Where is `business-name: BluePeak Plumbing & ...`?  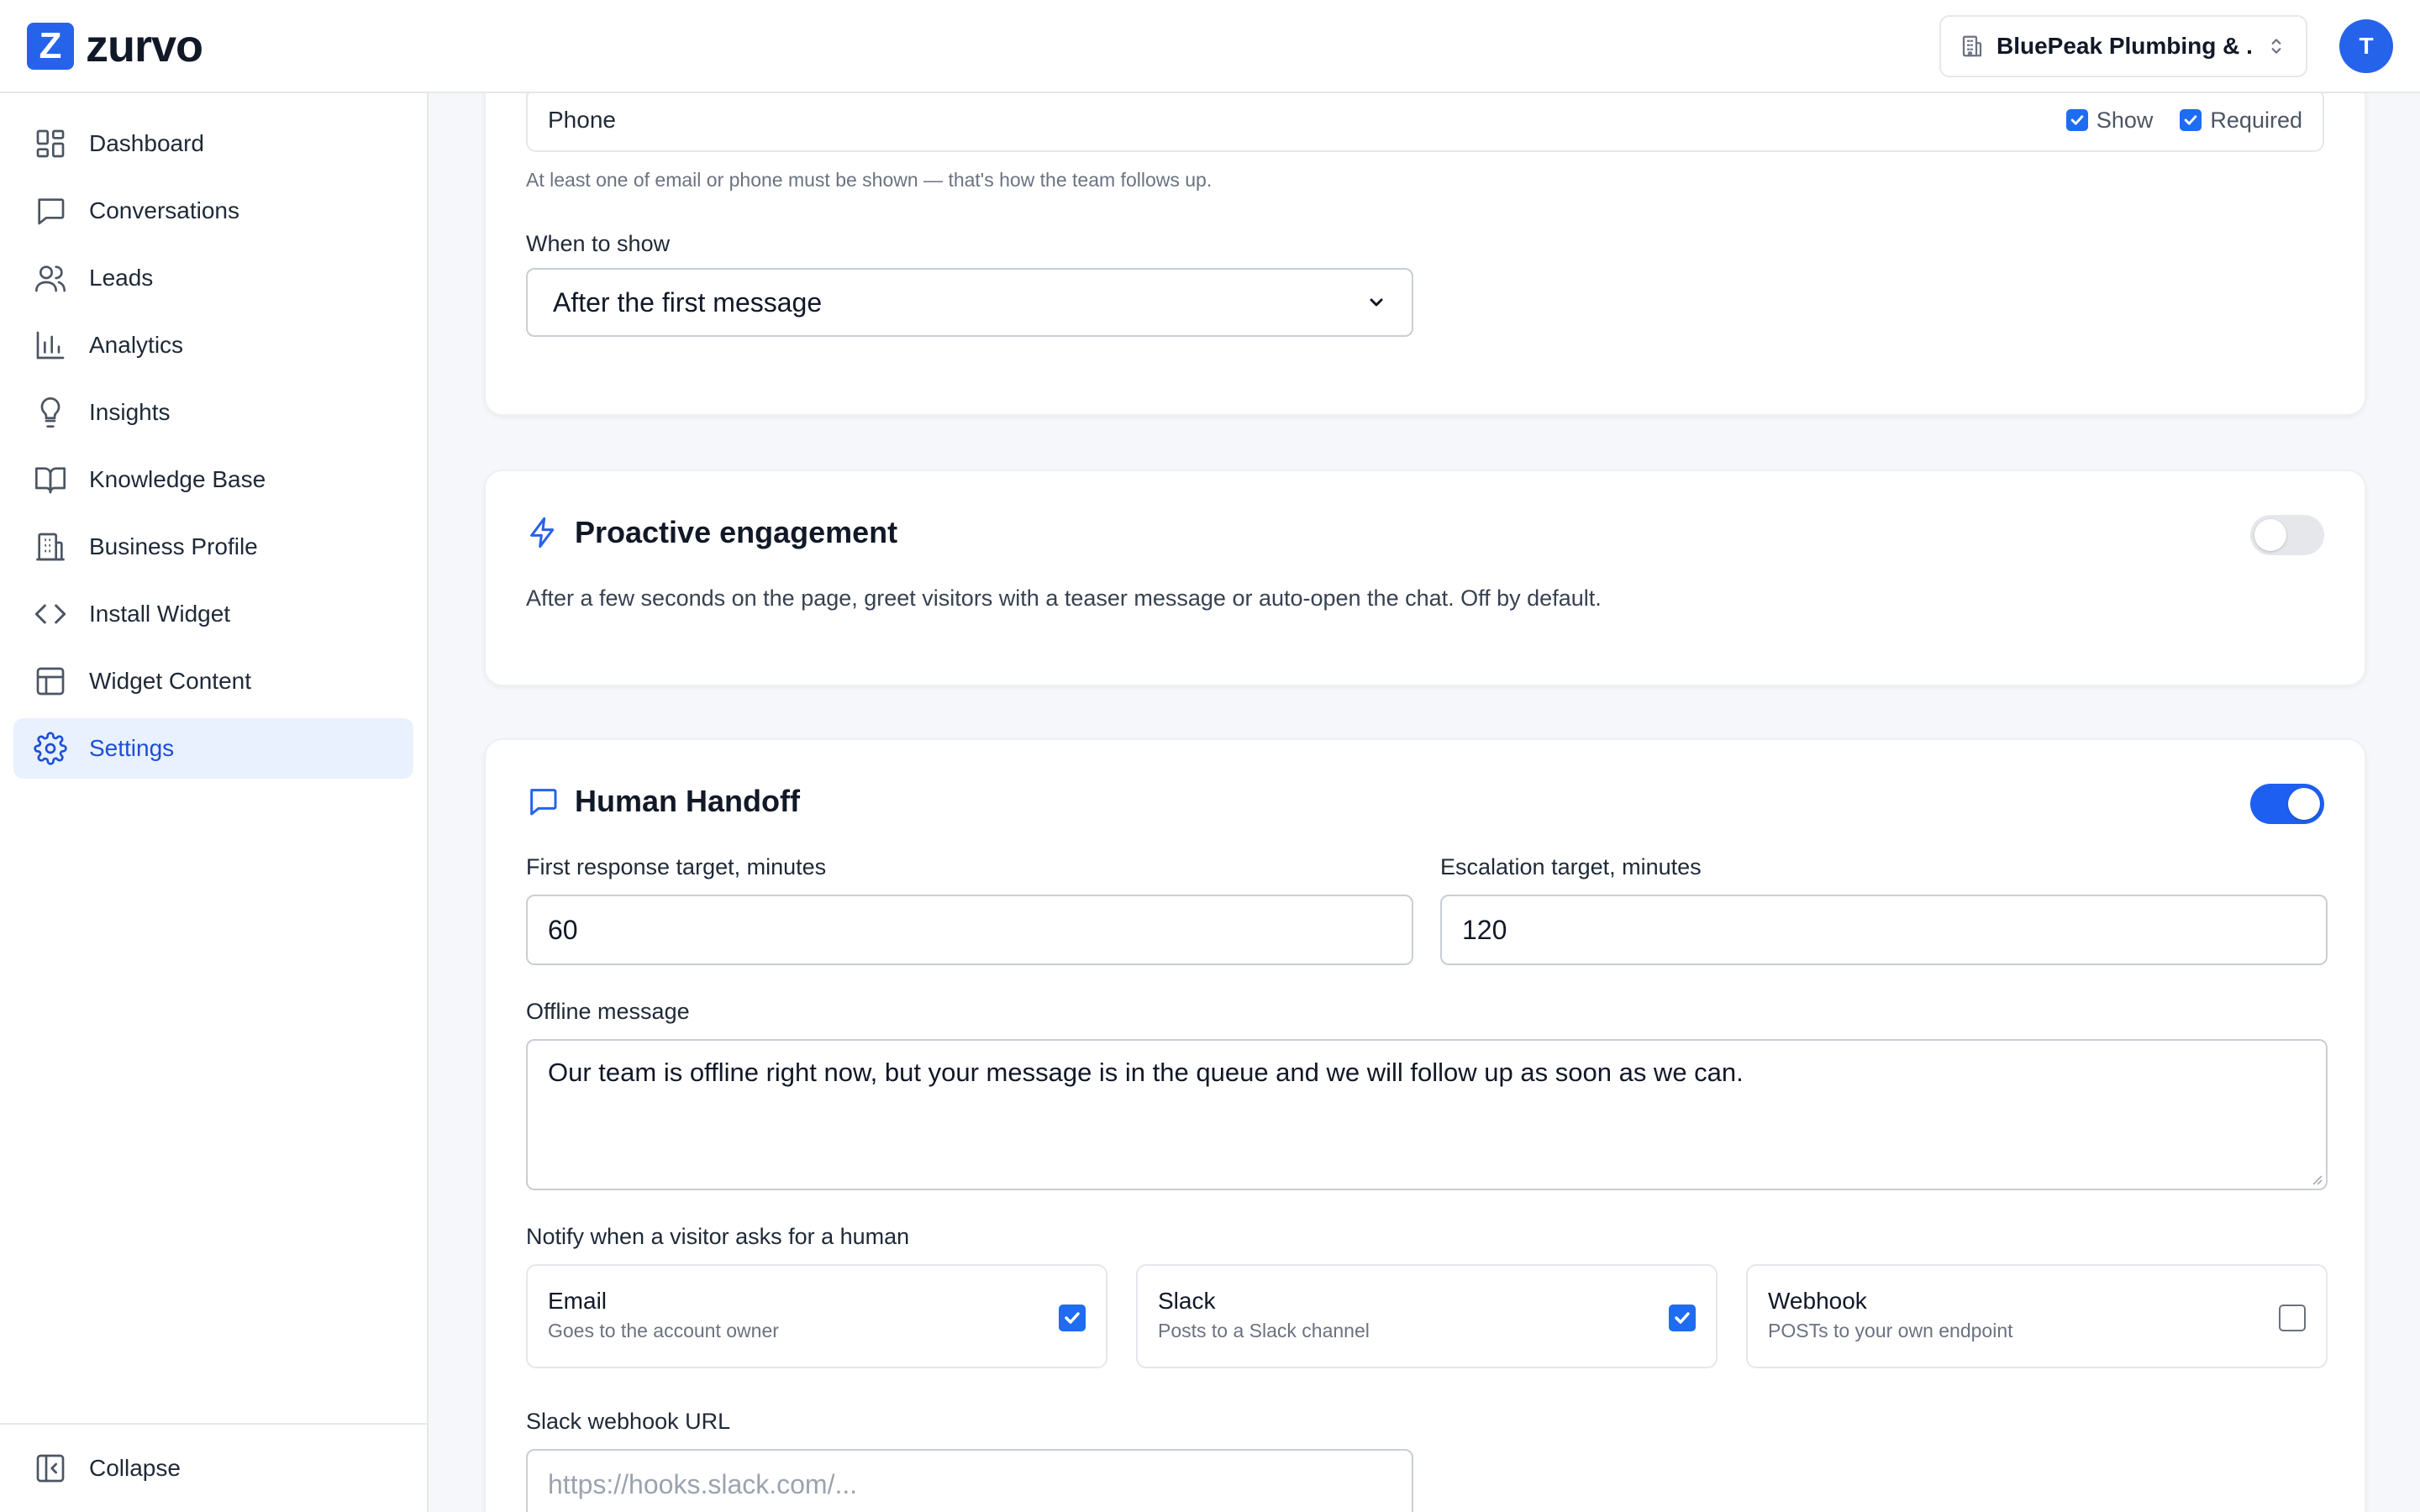
business-name: BluePeak Plumbing & ... is located at coordinates (2125, 45).